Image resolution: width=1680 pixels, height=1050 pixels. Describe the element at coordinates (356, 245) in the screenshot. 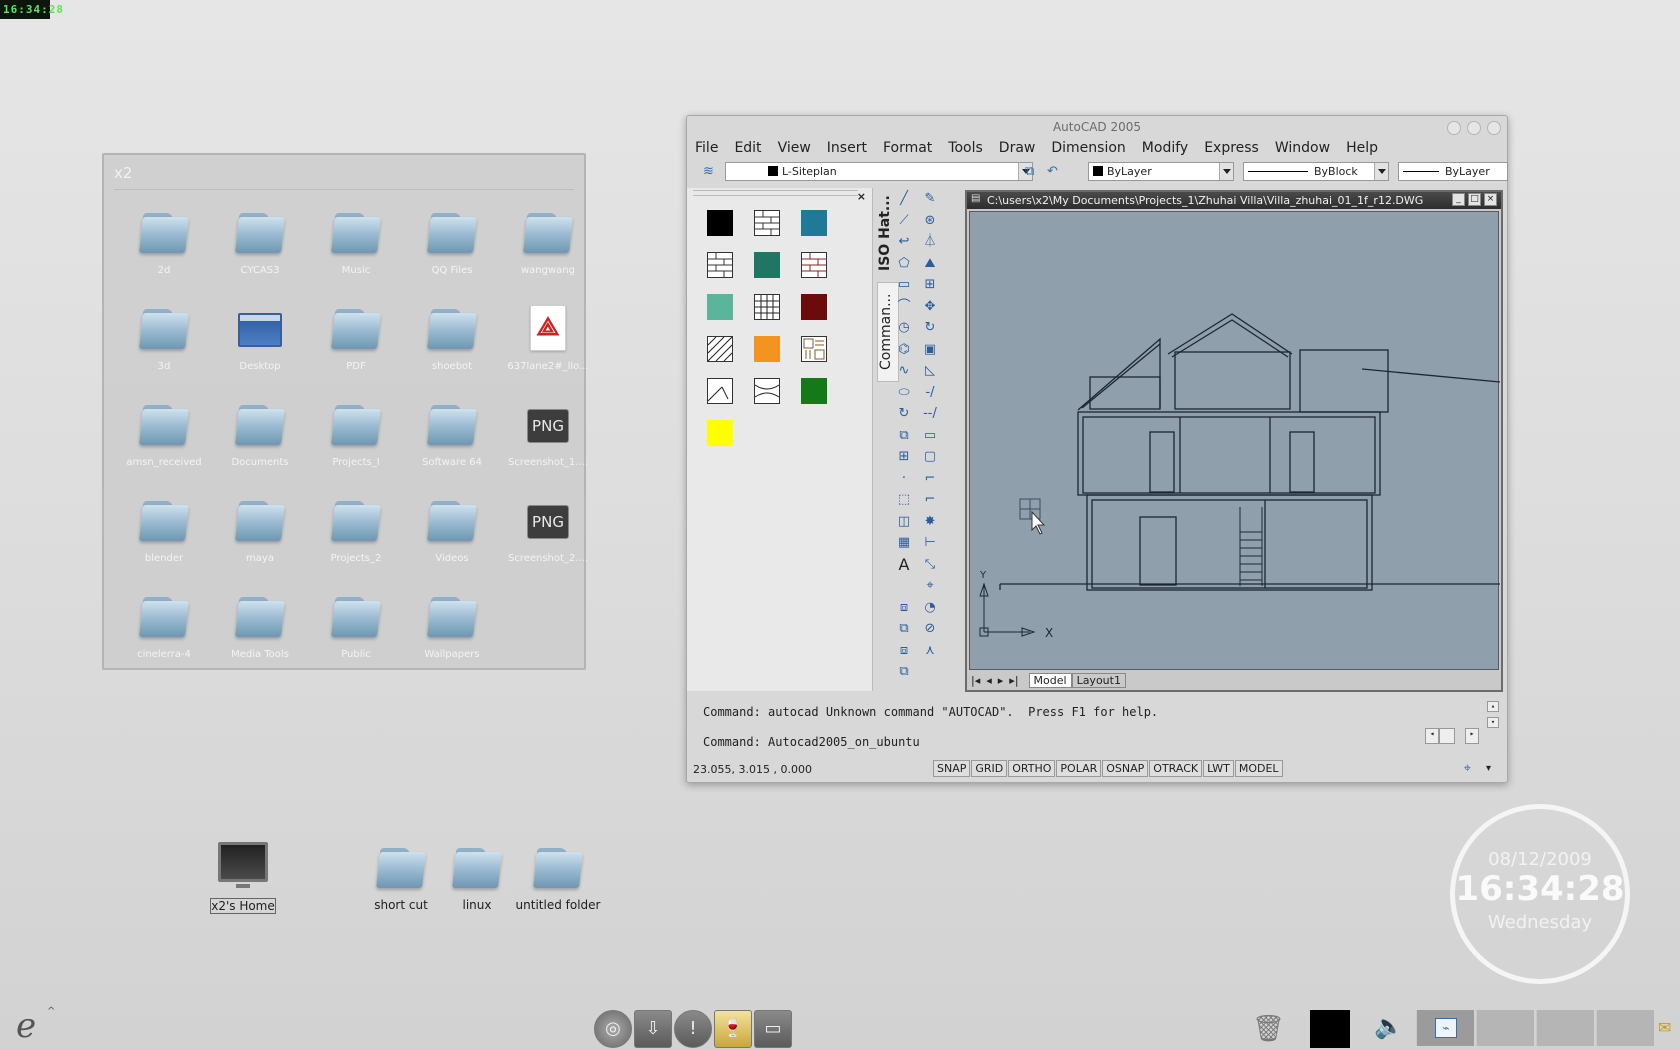

I see `folder-item: Music` at that location.